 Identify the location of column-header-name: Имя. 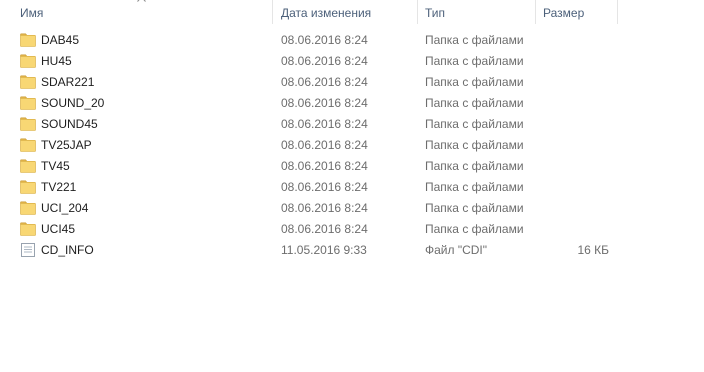
(31, 13).